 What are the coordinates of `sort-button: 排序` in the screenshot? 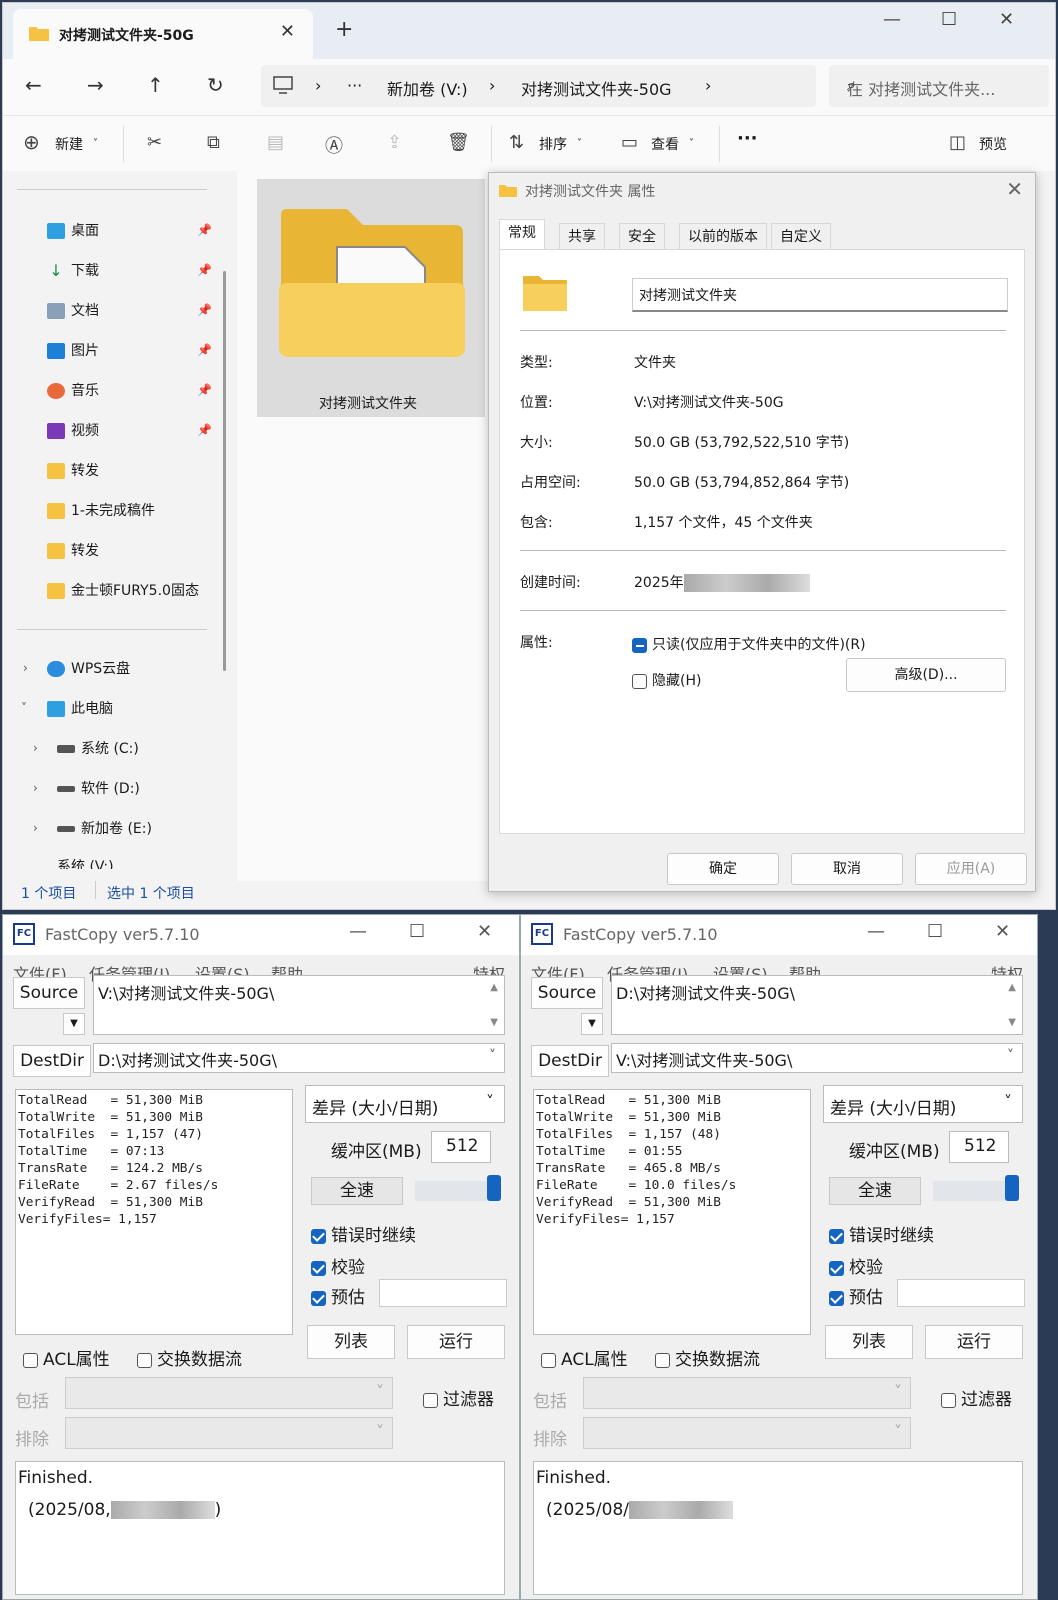 It's located at (553, 144).